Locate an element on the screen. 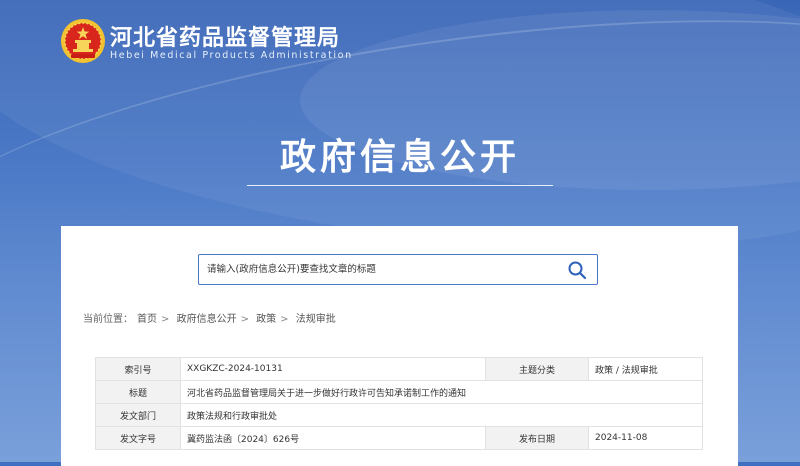  search-input is located at coordinates (382, 269).